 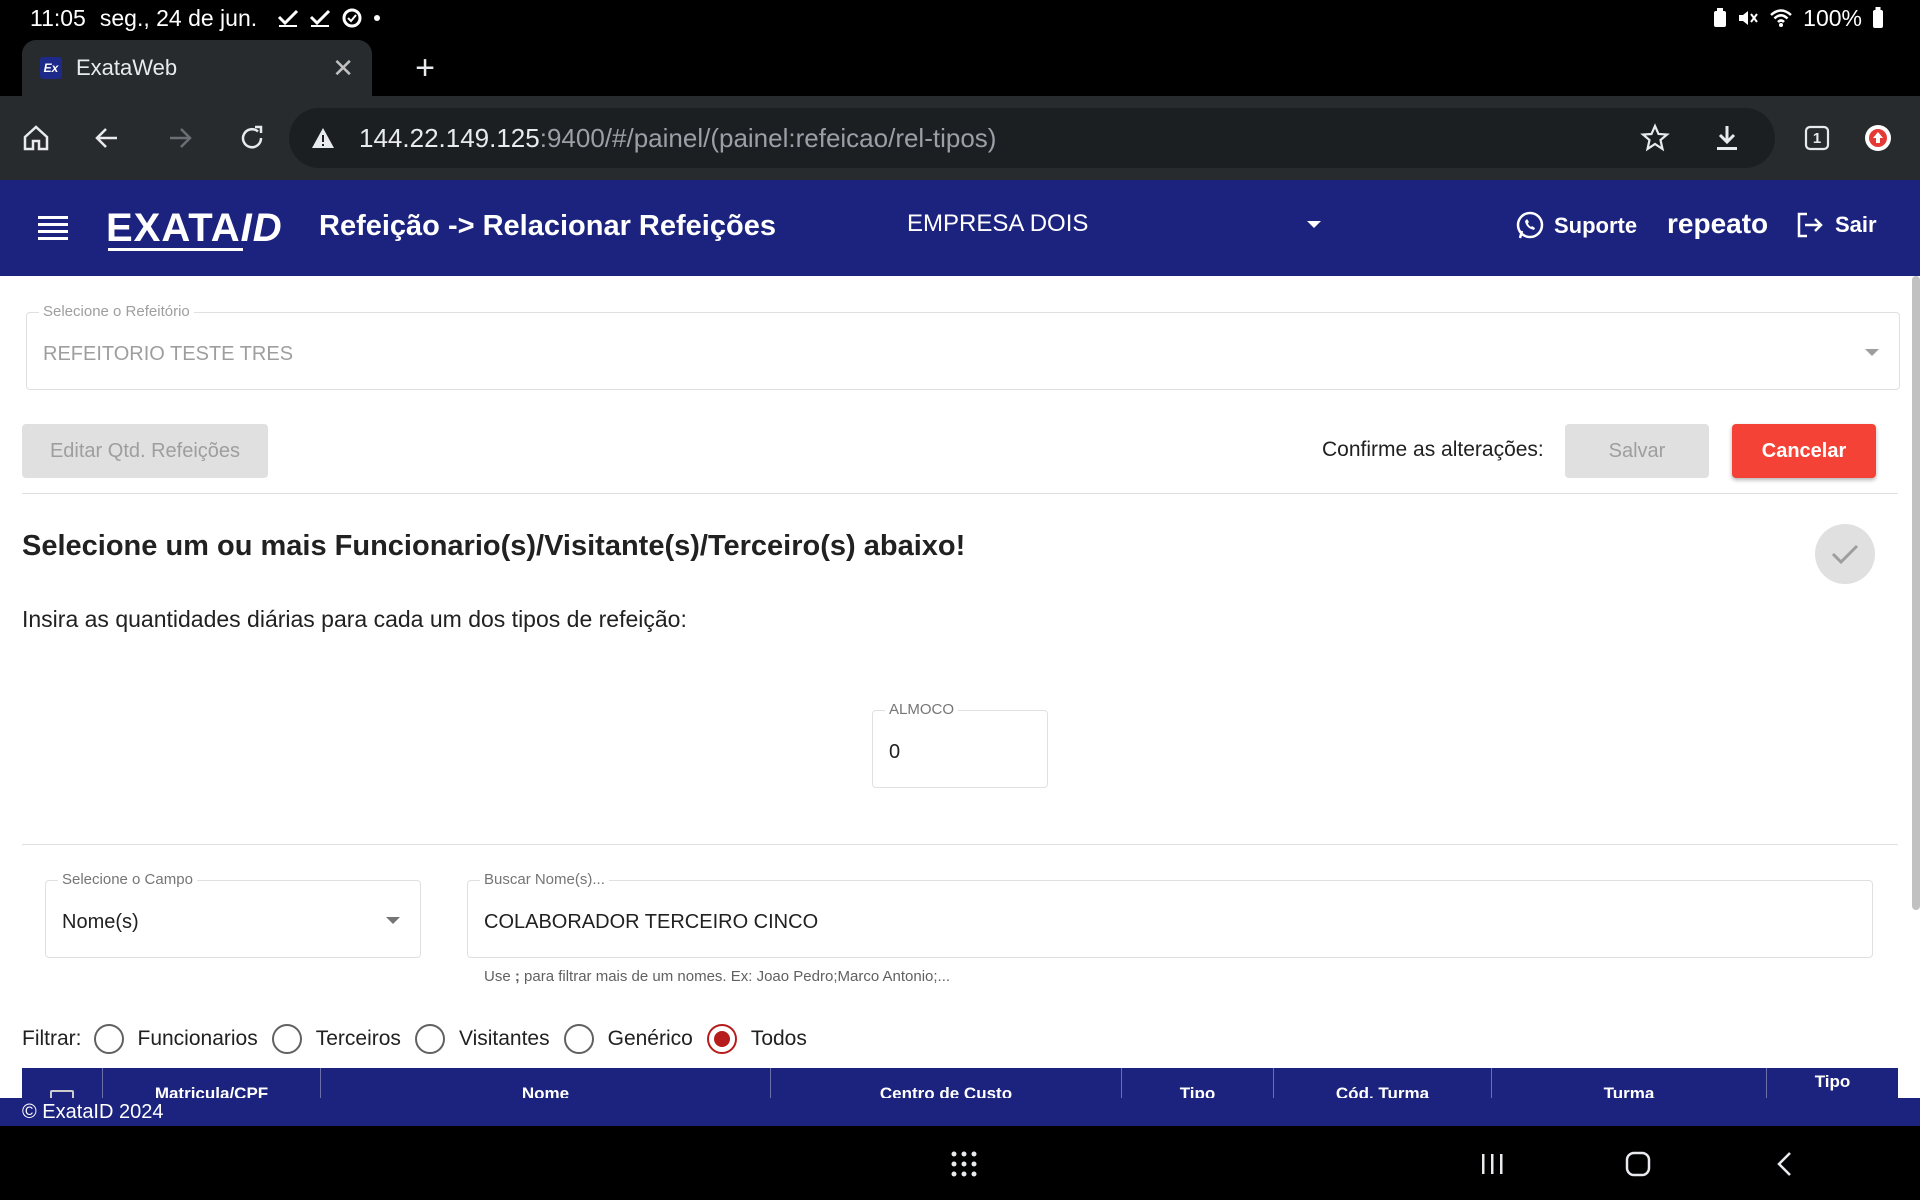 What do you see at coordinates (178, 17) in the screenshot?
I see `status-date: seg., 24 de jun.` at bounding box center [178, 17].